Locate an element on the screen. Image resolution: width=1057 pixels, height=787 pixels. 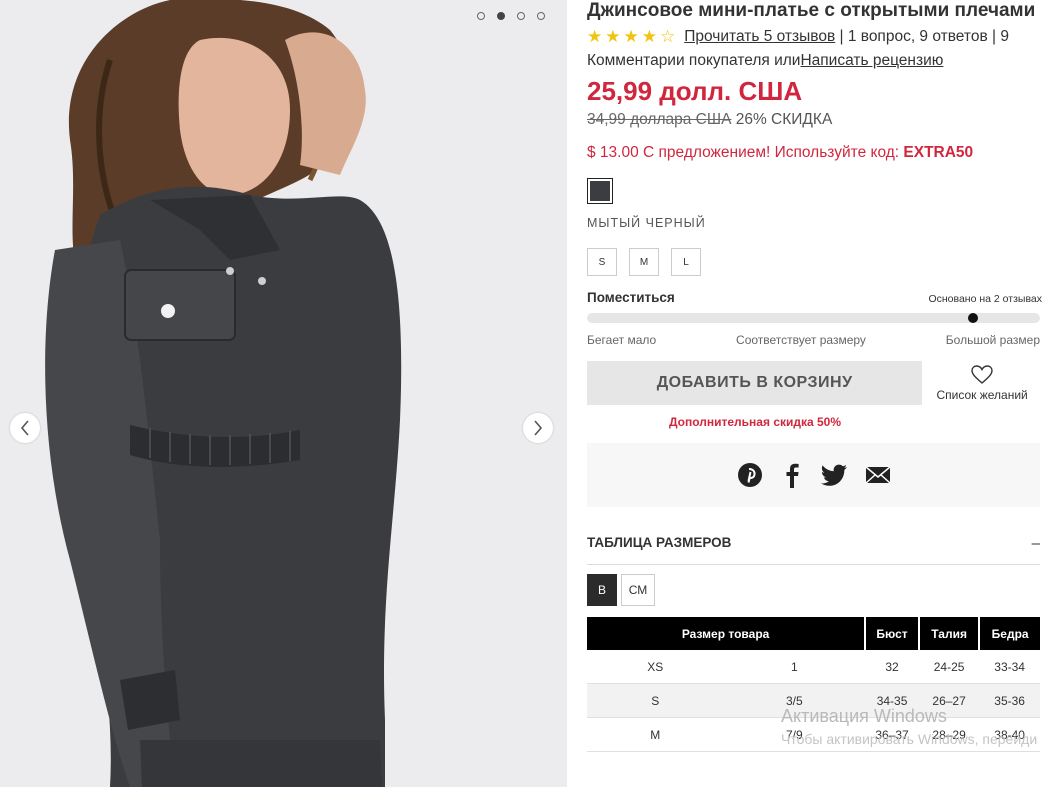
color-name: МЫТЫЙ ЧЕРНЫЙ is located at coordinates (646, 223).